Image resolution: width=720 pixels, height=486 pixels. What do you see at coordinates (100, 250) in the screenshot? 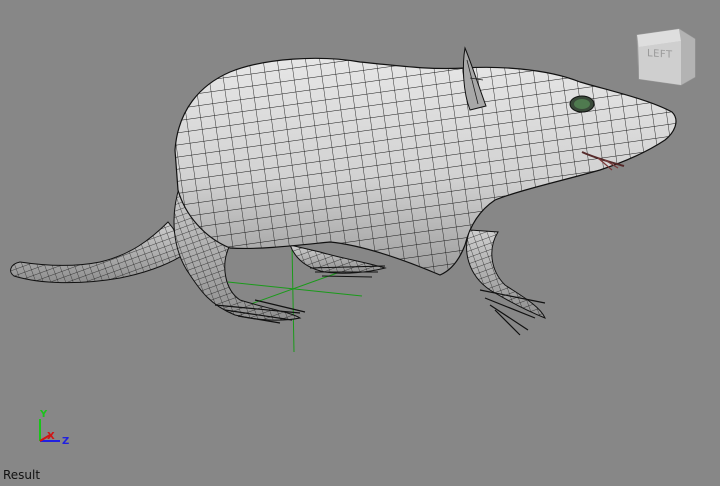
I see `rat-tail` at bounding box center [100, 250].